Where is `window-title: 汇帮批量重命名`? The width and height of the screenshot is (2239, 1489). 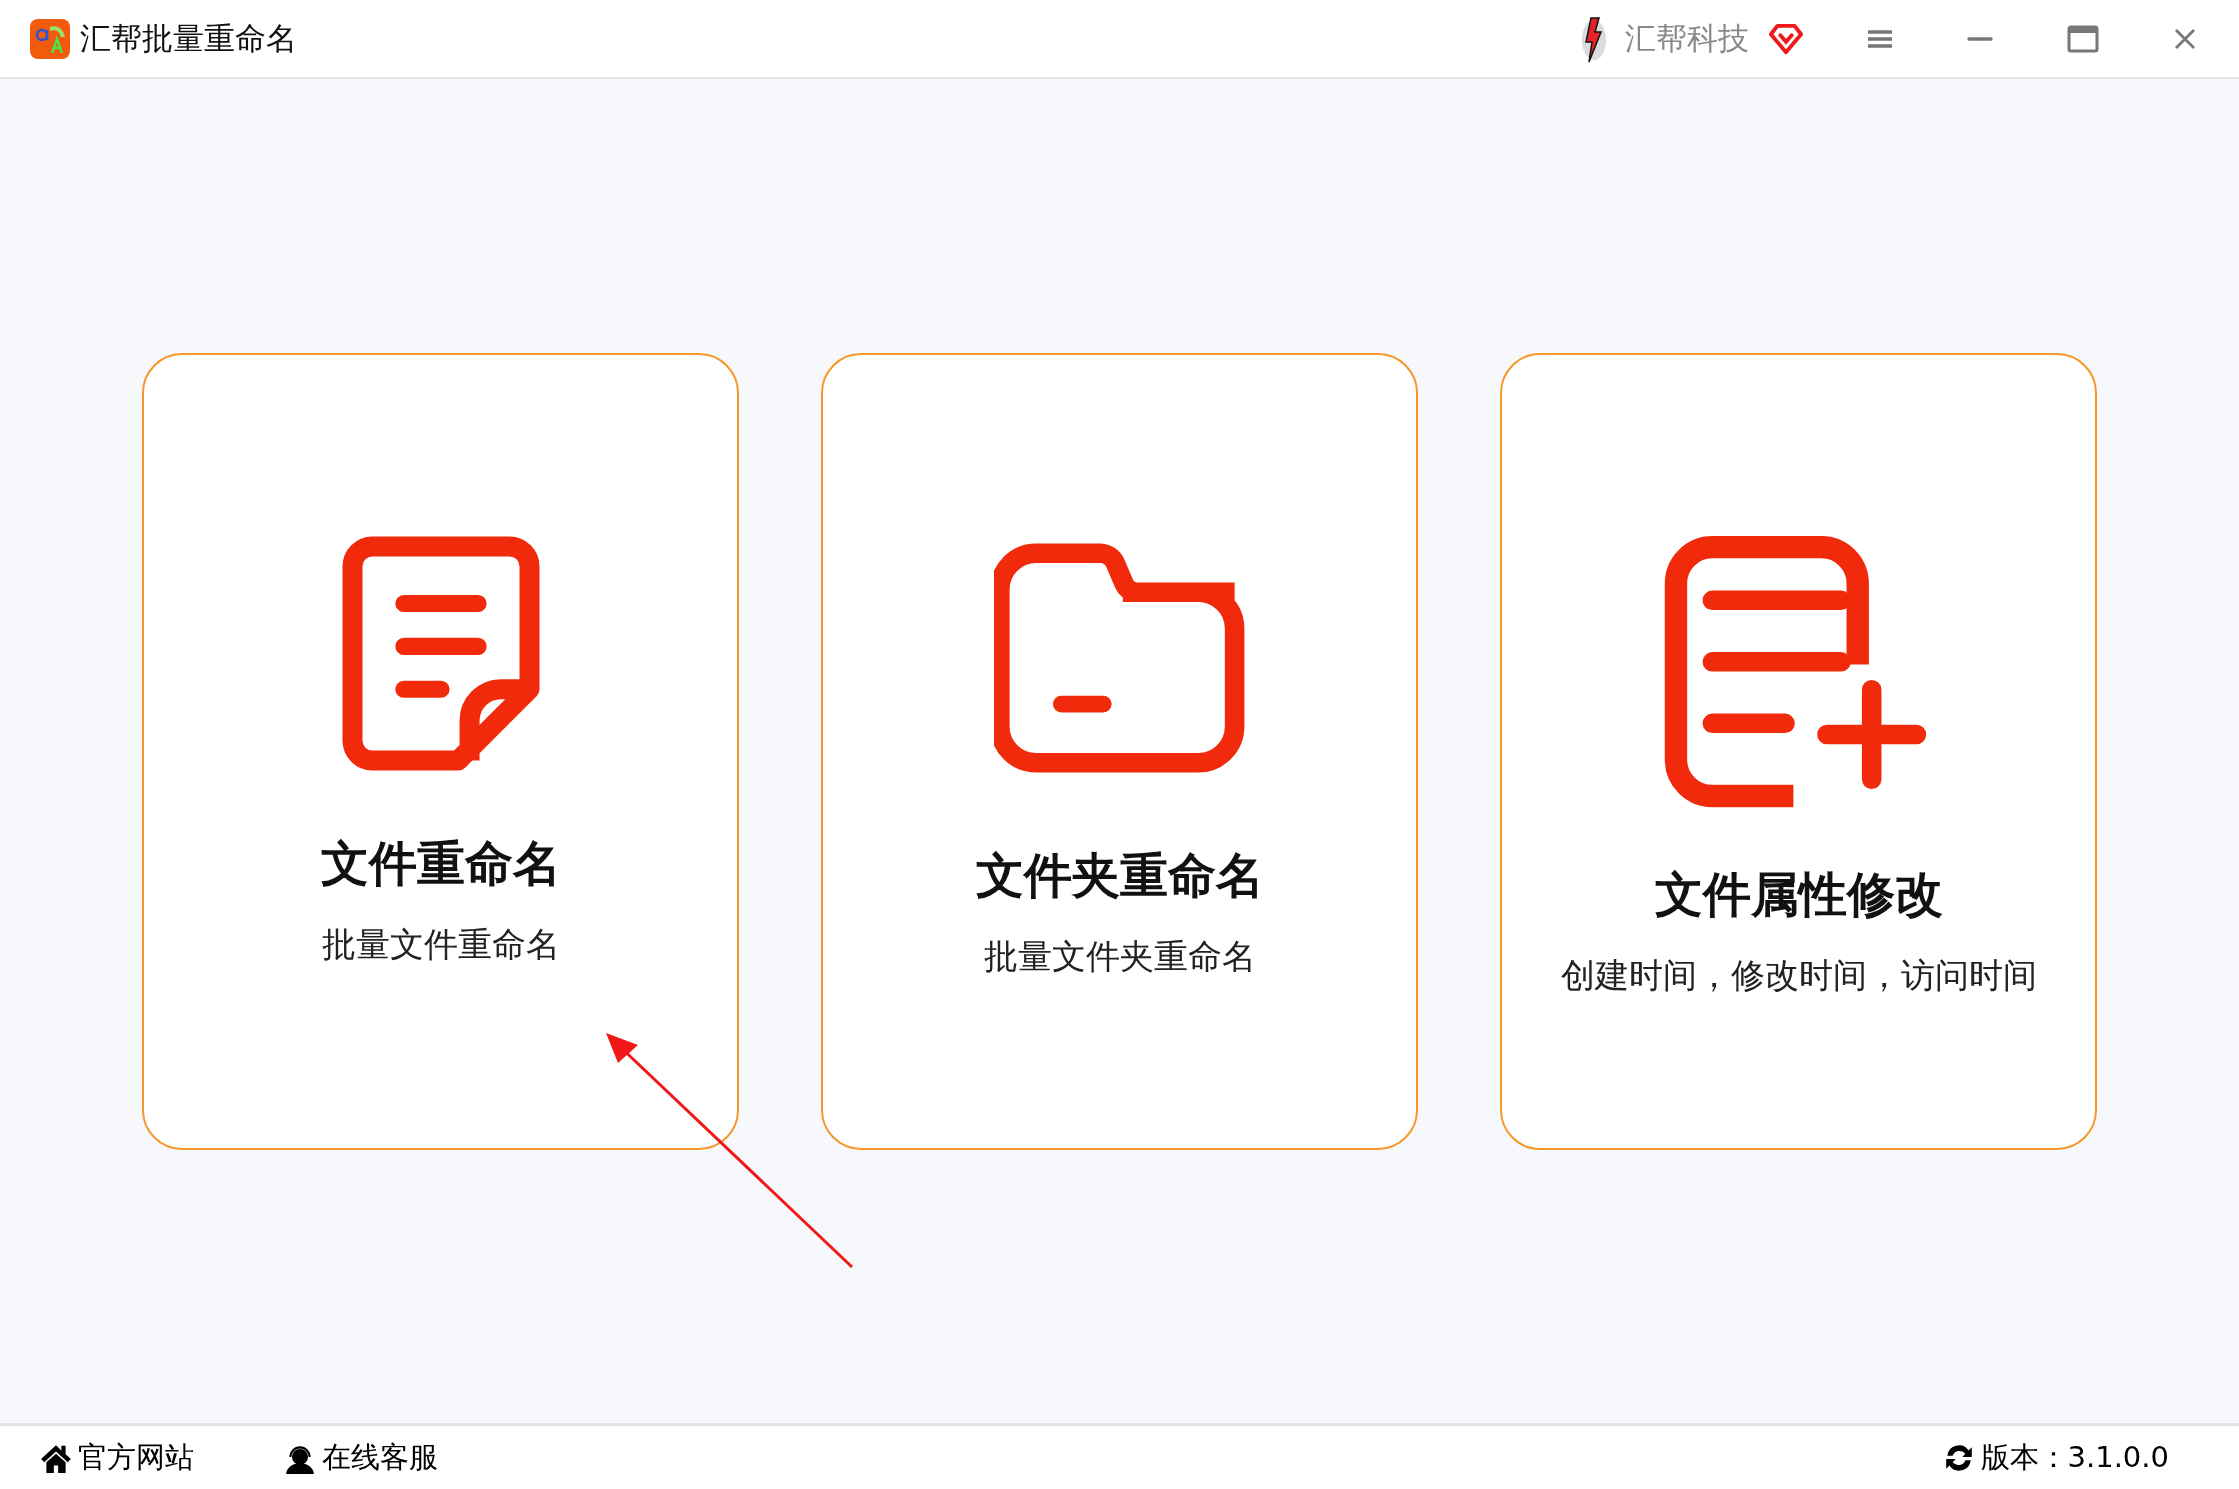 window-title: 汇帮批量重命名 is located at coordinates (188, 38).